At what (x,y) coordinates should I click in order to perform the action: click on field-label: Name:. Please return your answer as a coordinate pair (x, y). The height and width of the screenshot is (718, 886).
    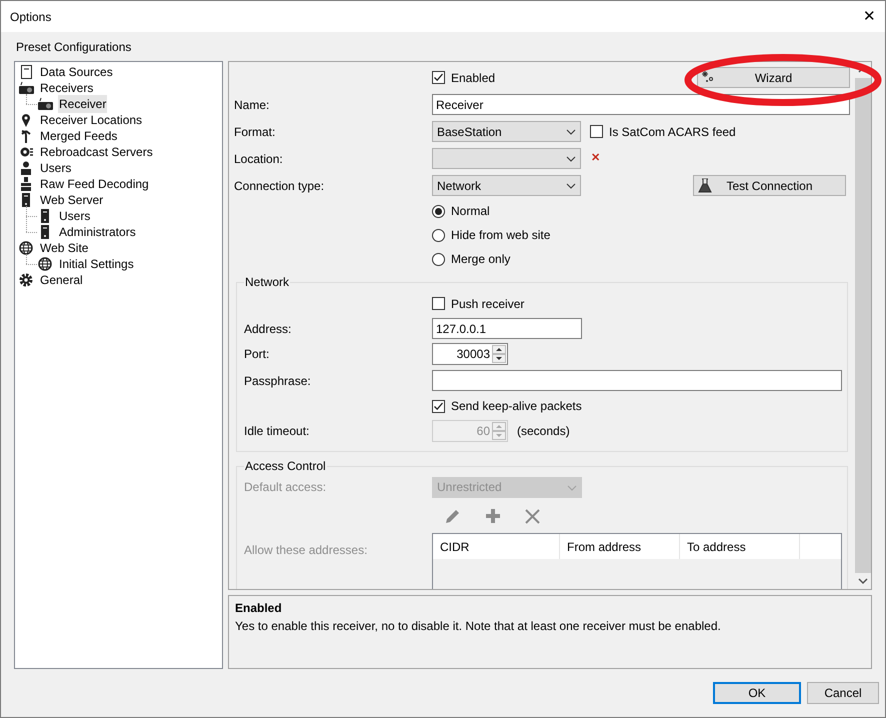
    Looking at the image, I should click on (252, 105).